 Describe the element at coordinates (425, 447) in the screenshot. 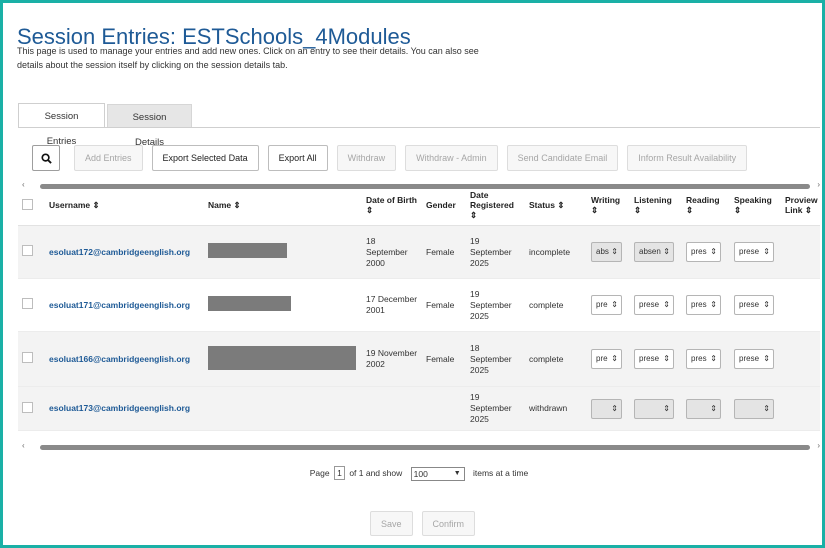

I see `scrollbar-thumb` at that location.